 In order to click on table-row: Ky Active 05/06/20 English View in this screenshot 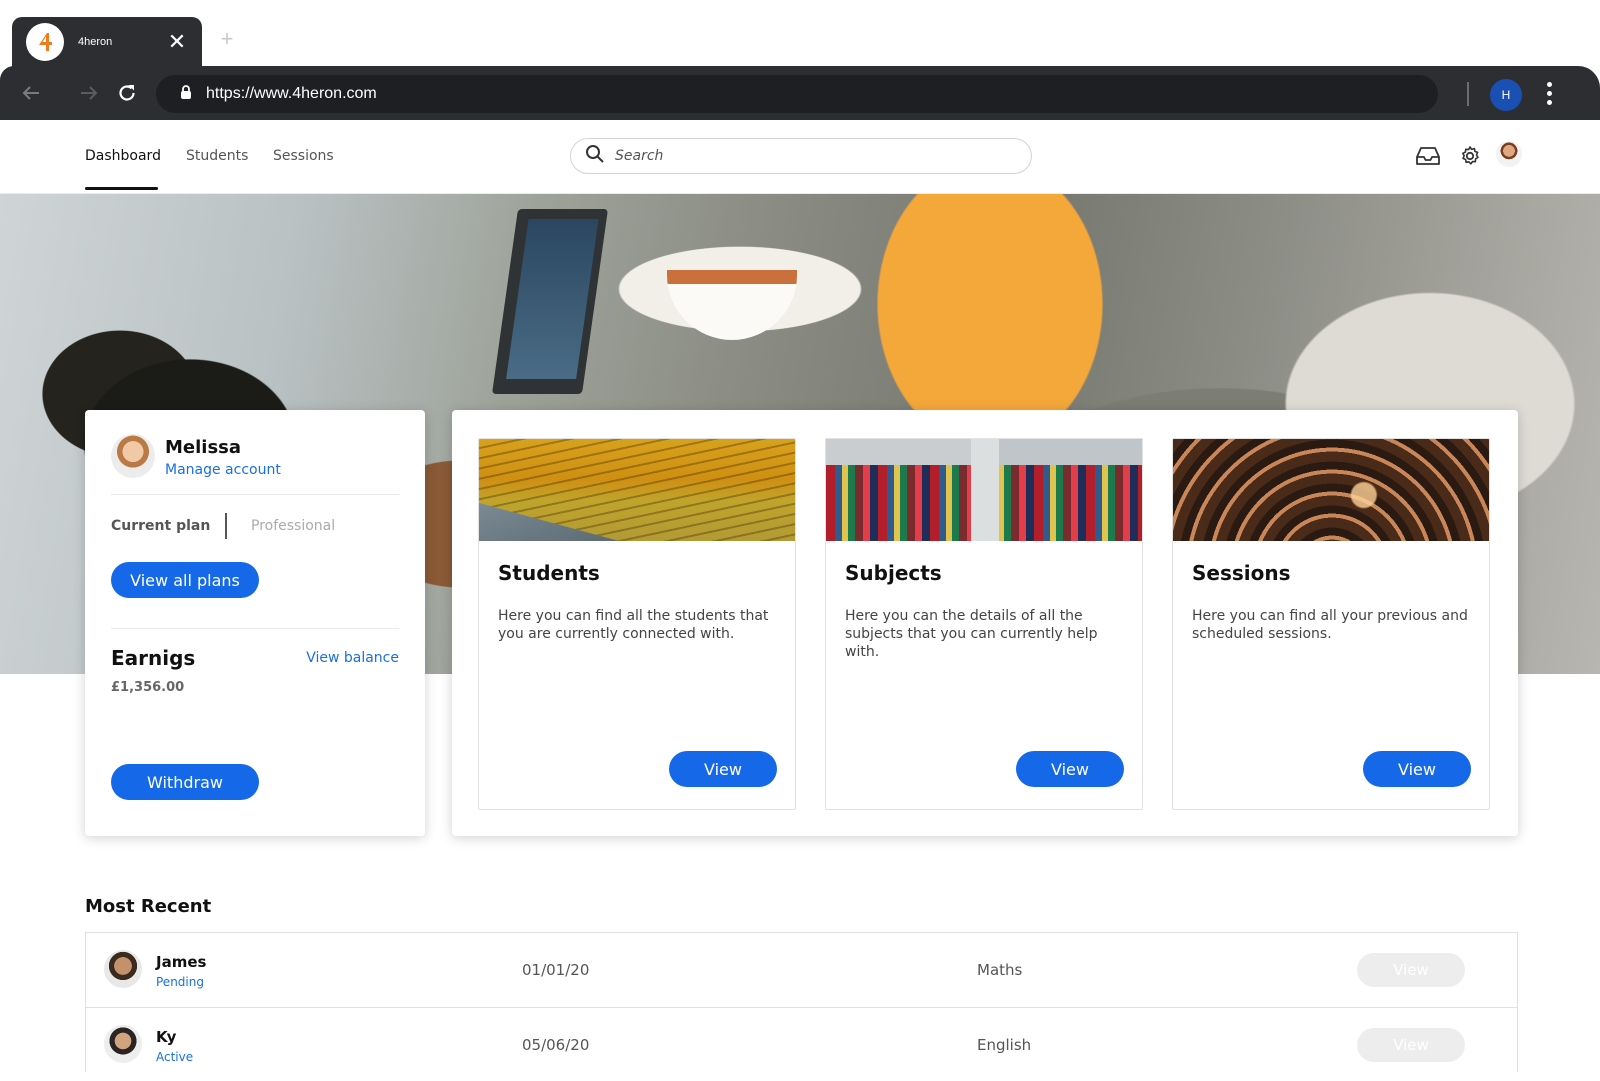, I will do `click(801, 1044)`.